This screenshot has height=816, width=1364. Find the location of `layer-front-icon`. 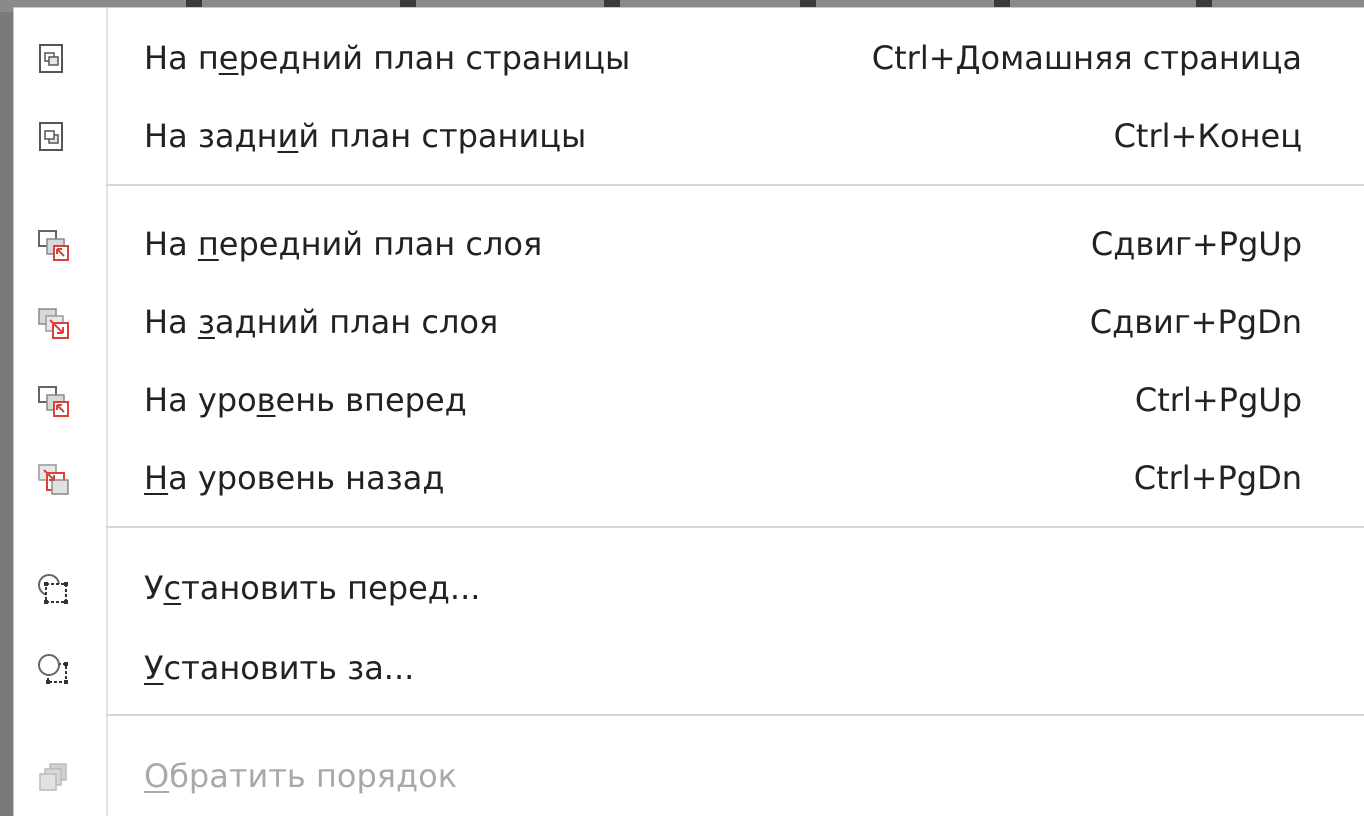

layer-front-icon is located at coordinates (53, 245).